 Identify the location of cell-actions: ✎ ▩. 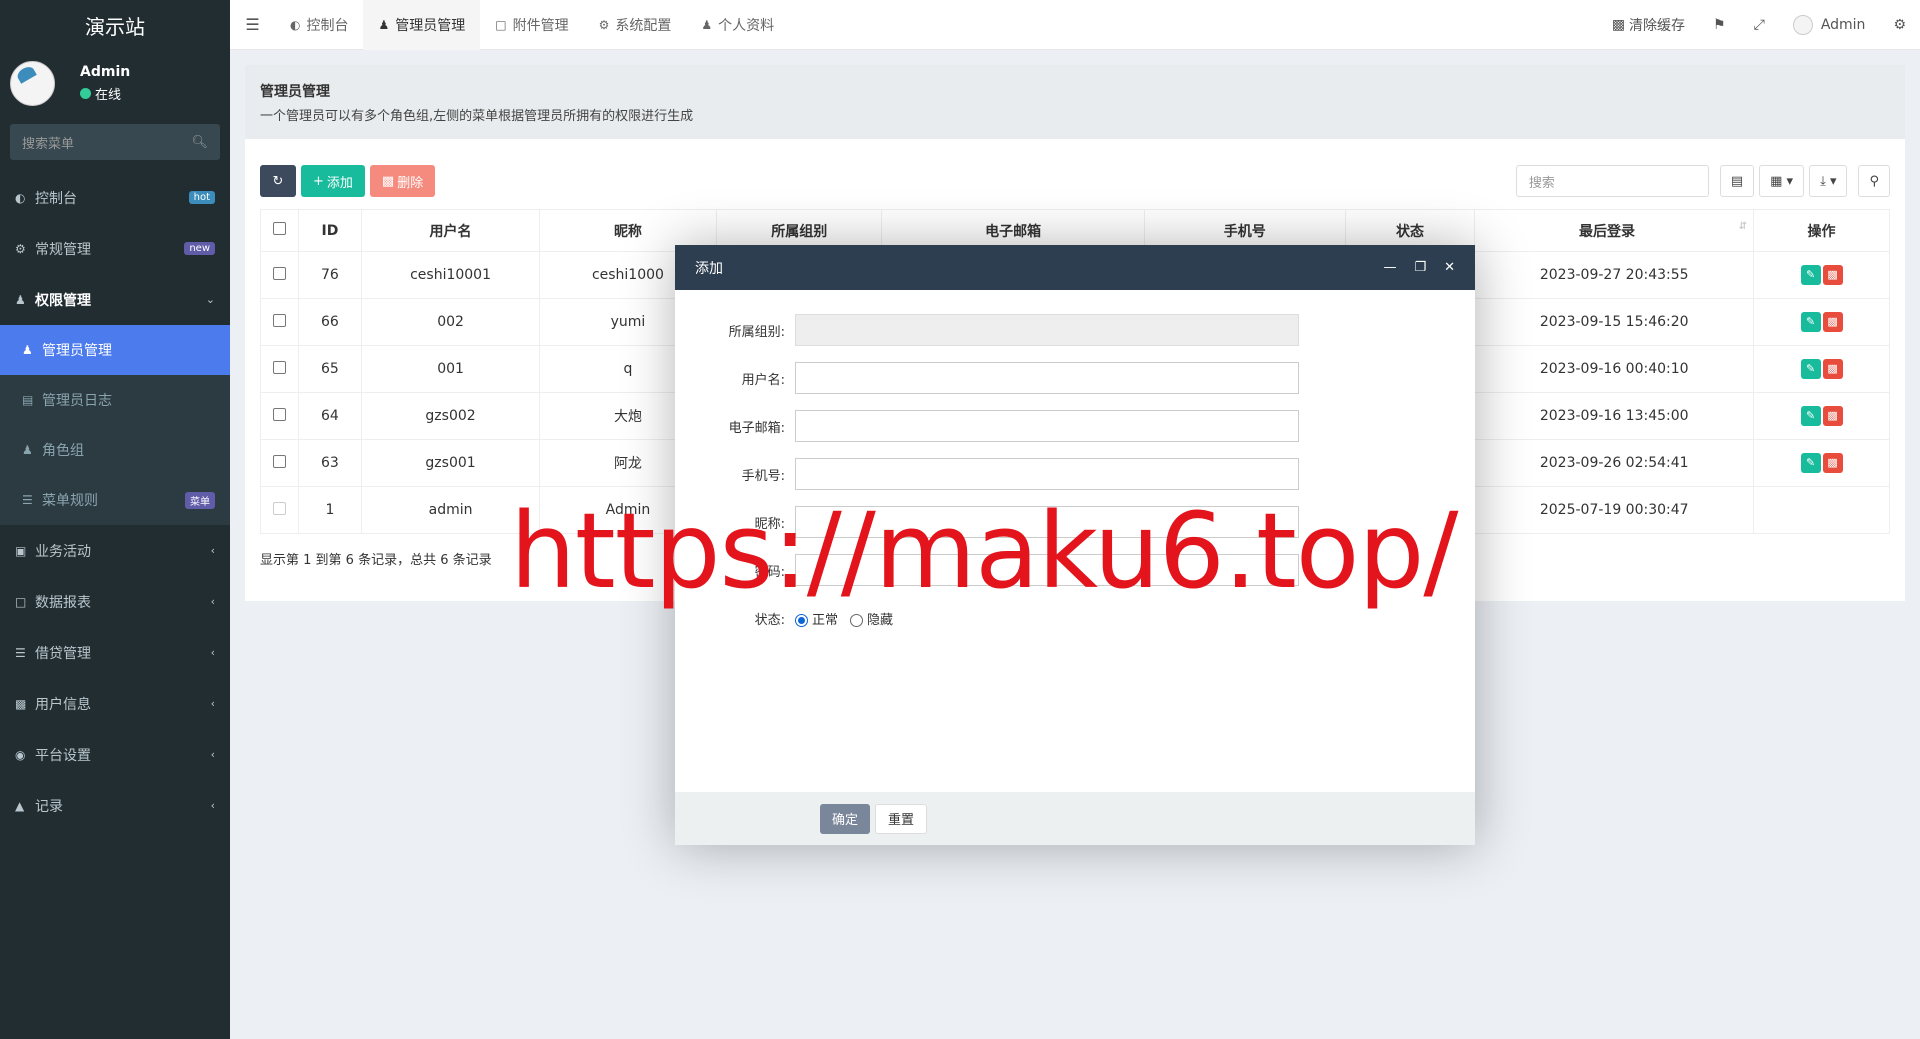
(1821, 322).